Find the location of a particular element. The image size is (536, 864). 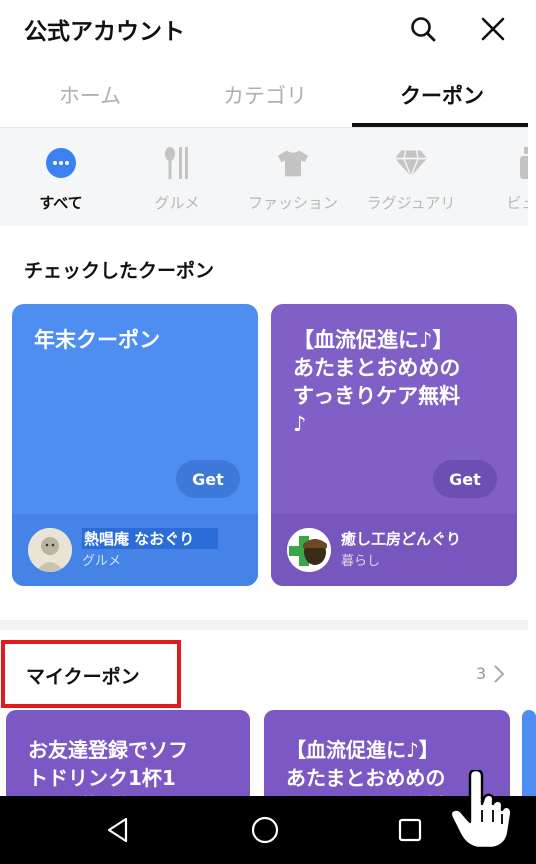

close-button is located at coordinates (493, 29).